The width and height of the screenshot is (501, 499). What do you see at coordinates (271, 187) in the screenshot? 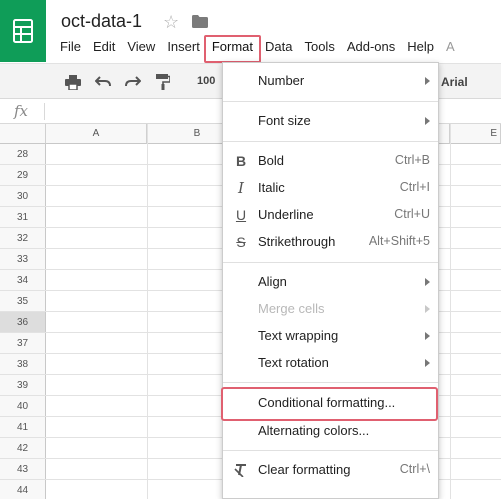
I see `menu-item-label: Italic` at bounding box center [271, 187].